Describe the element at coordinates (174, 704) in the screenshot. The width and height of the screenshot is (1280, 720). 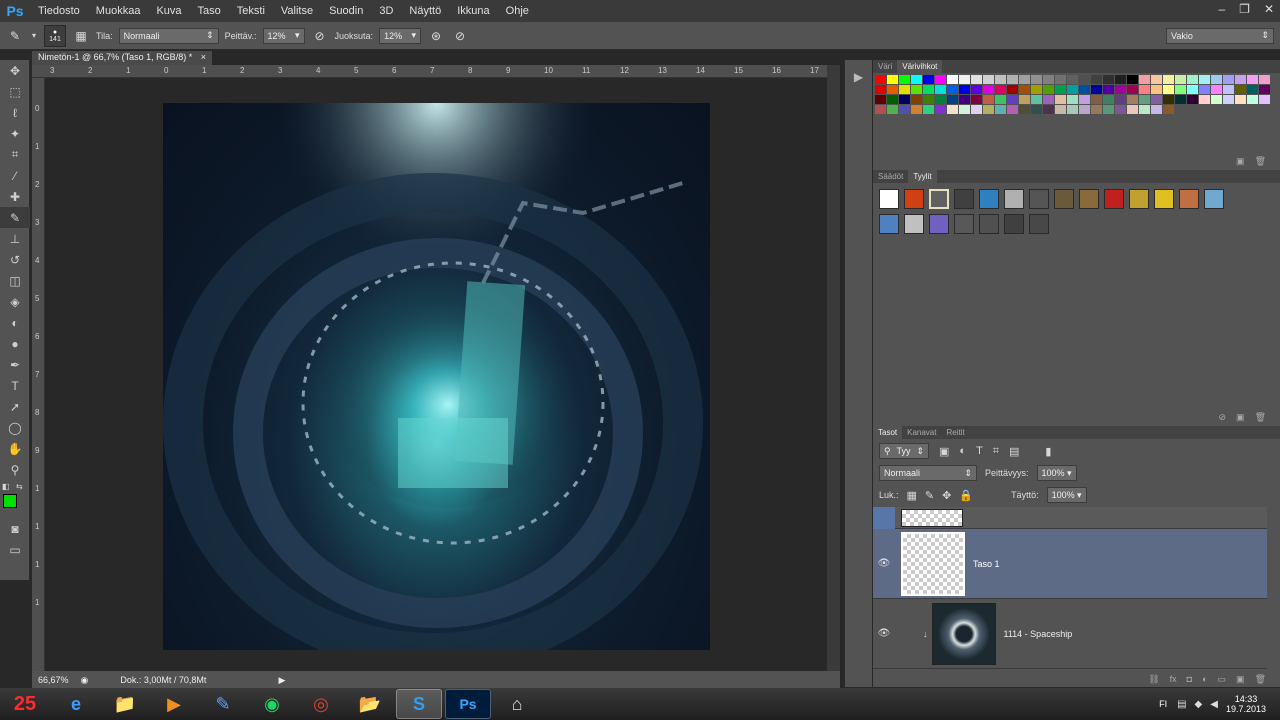
I see `taskbar-media-icon: ▶` at that location.